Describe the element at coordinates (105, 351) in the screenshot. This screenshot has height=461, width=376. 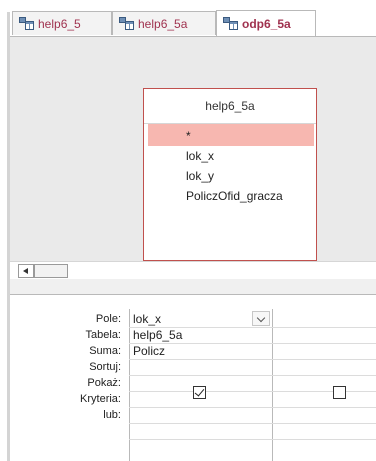
I see `row-label-suma: Suma:` at that location.